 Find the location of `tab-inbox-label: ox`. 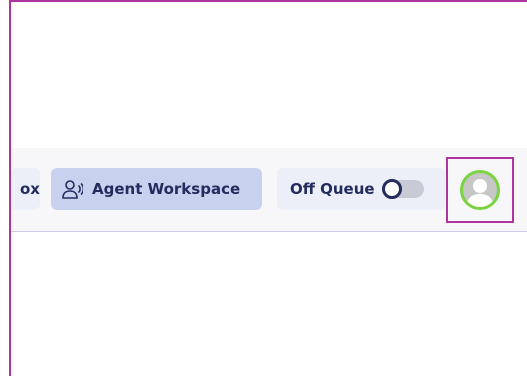

tab-inbox-label: ox is located at coordinates (30, 189).